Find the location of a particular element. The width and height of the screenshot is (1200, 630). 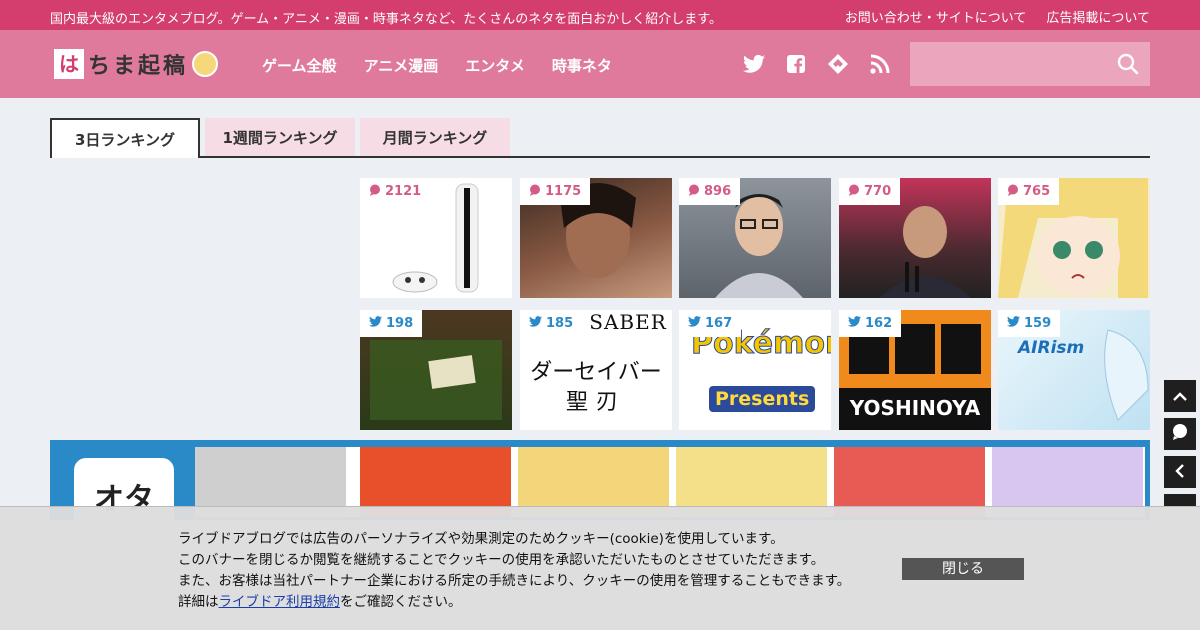

thumbnail-text: AIRism is located at coordinates (1051, 348).